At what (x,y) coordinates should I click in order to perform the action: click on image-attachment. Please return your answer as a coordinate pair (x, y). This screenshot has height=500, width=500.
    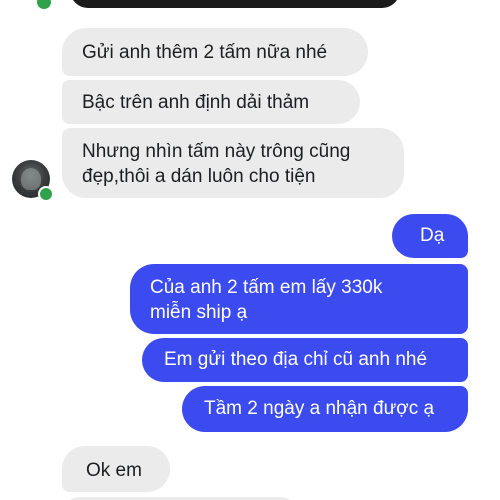
    Looking at the image, I should click on (235, 4).